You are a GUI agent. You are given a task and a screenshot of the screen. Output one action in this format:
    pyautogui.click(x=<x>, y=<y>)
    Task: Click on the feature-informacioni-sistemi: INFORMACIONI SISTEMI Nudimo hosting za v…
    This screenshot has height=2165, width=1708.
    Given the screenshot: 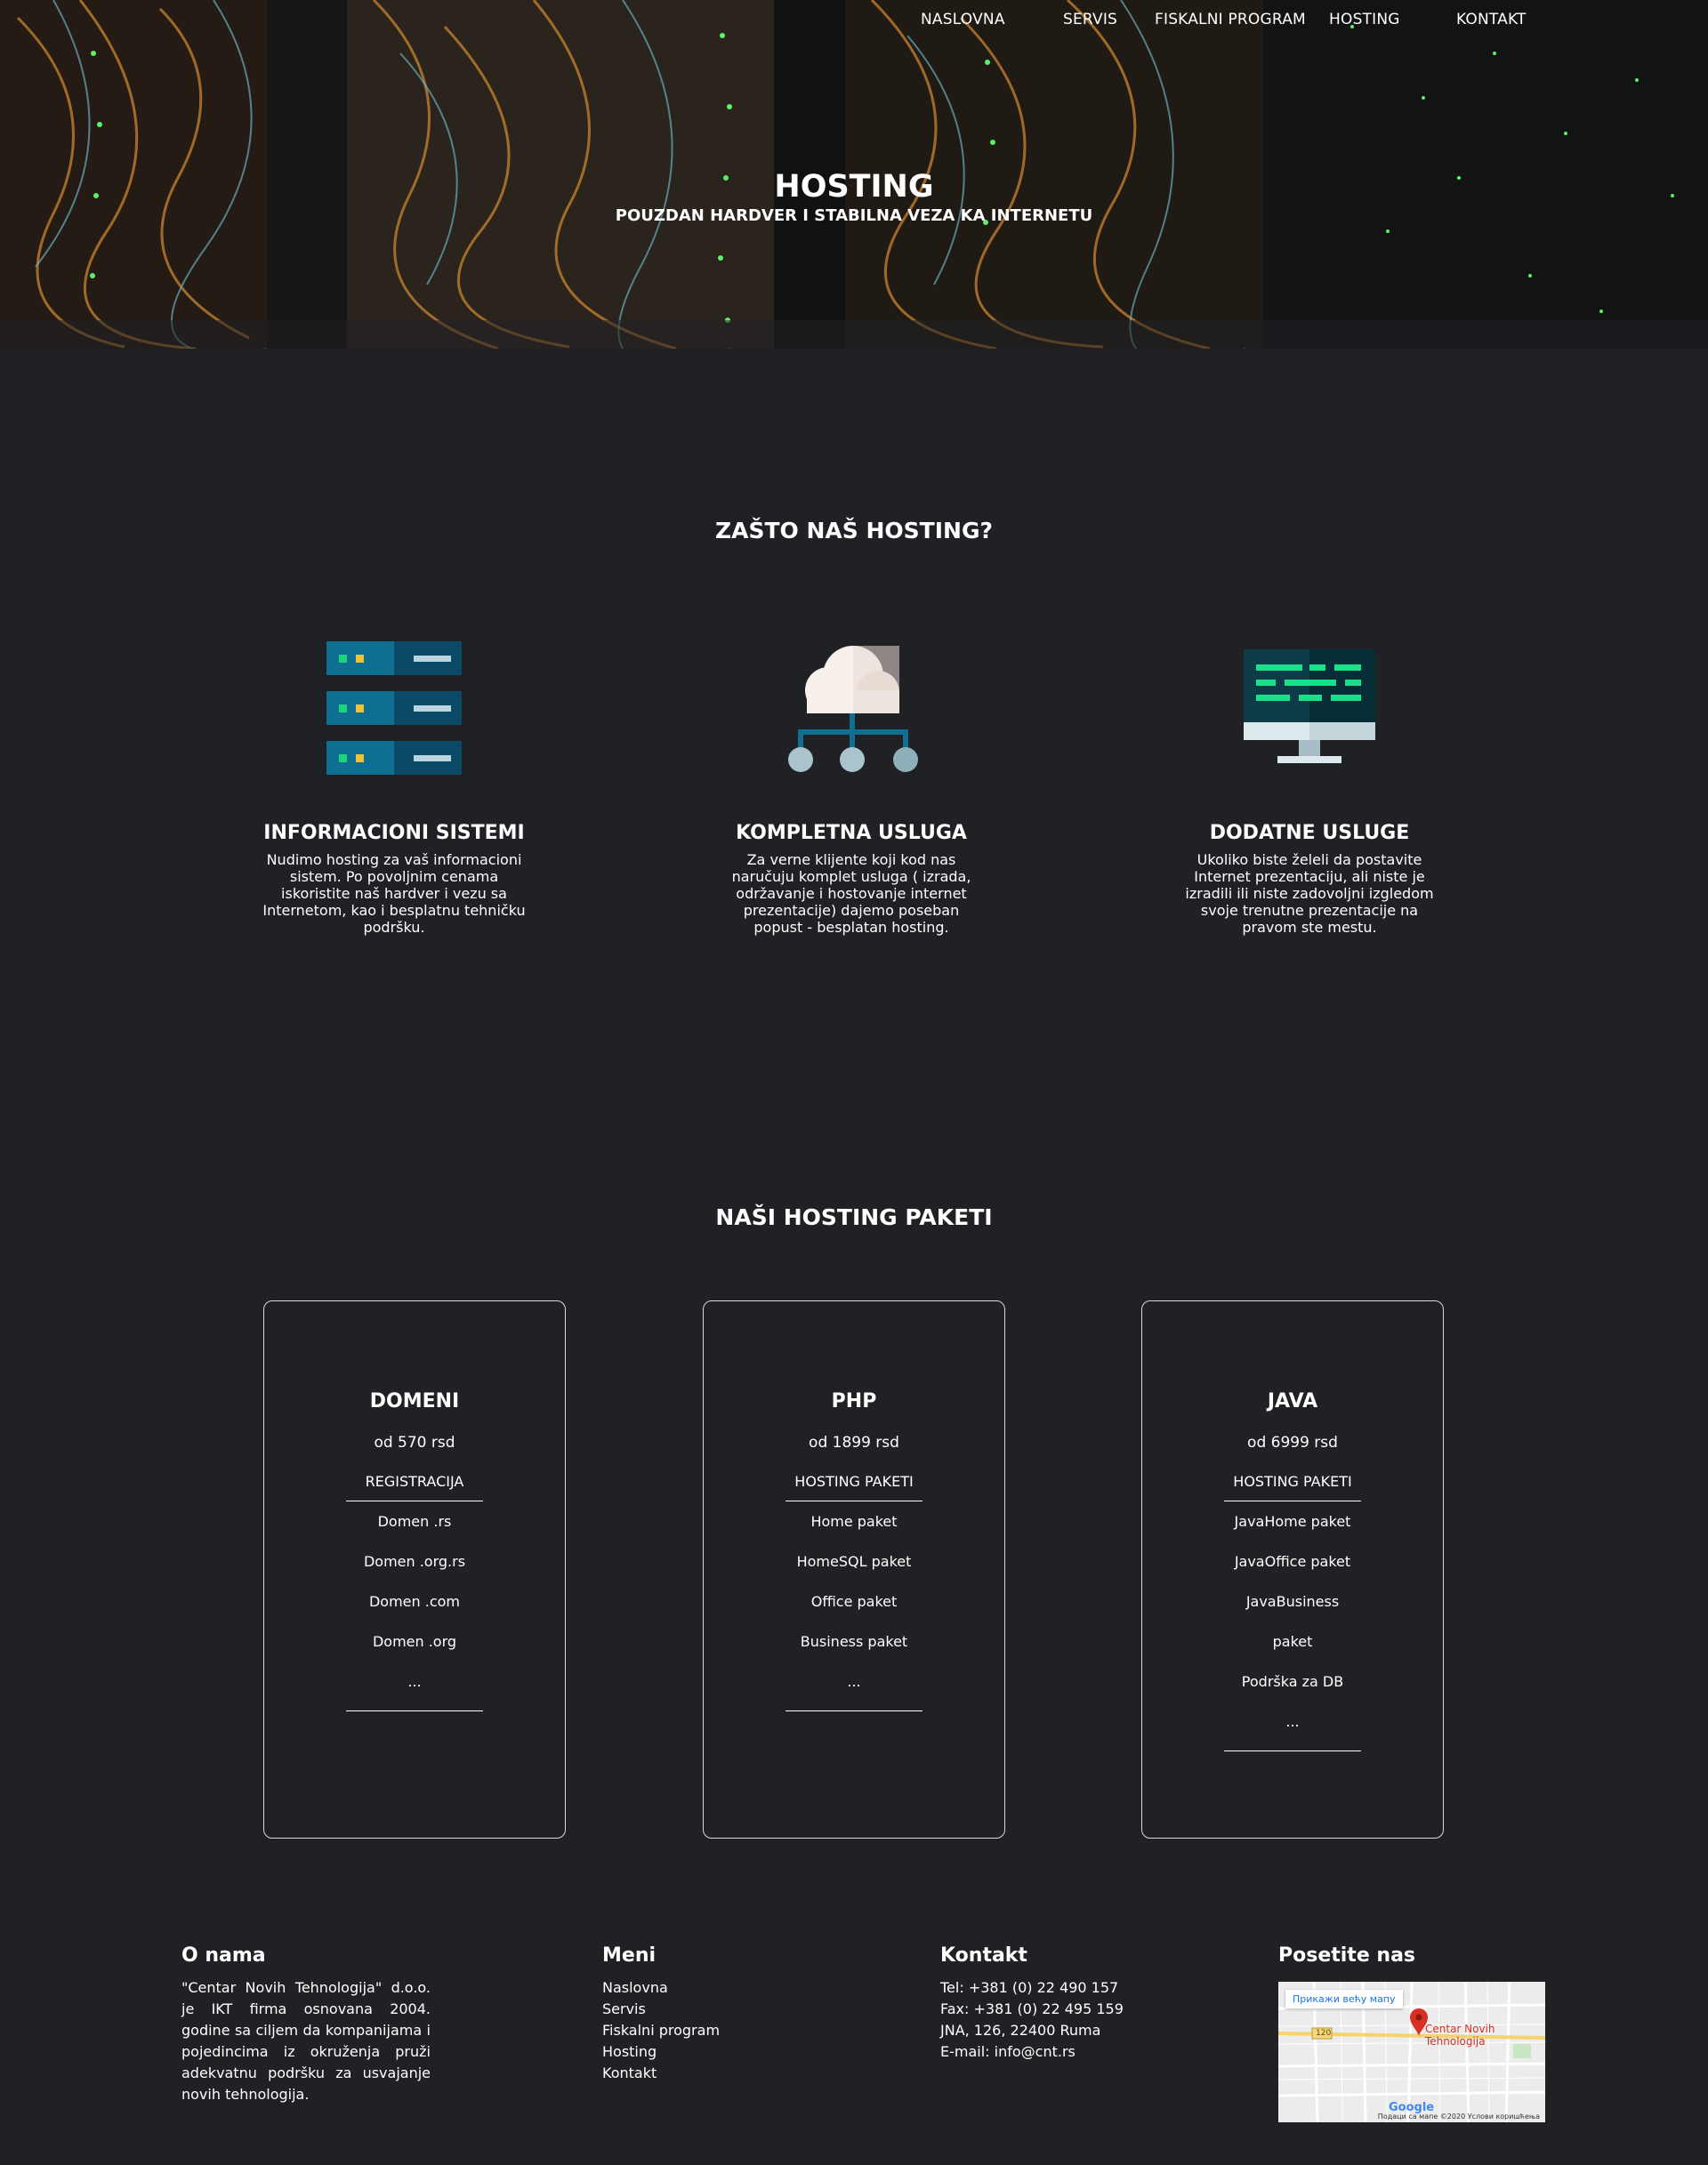 What is the action you would take?
    pyautogui.click(x=394, y=787)
    